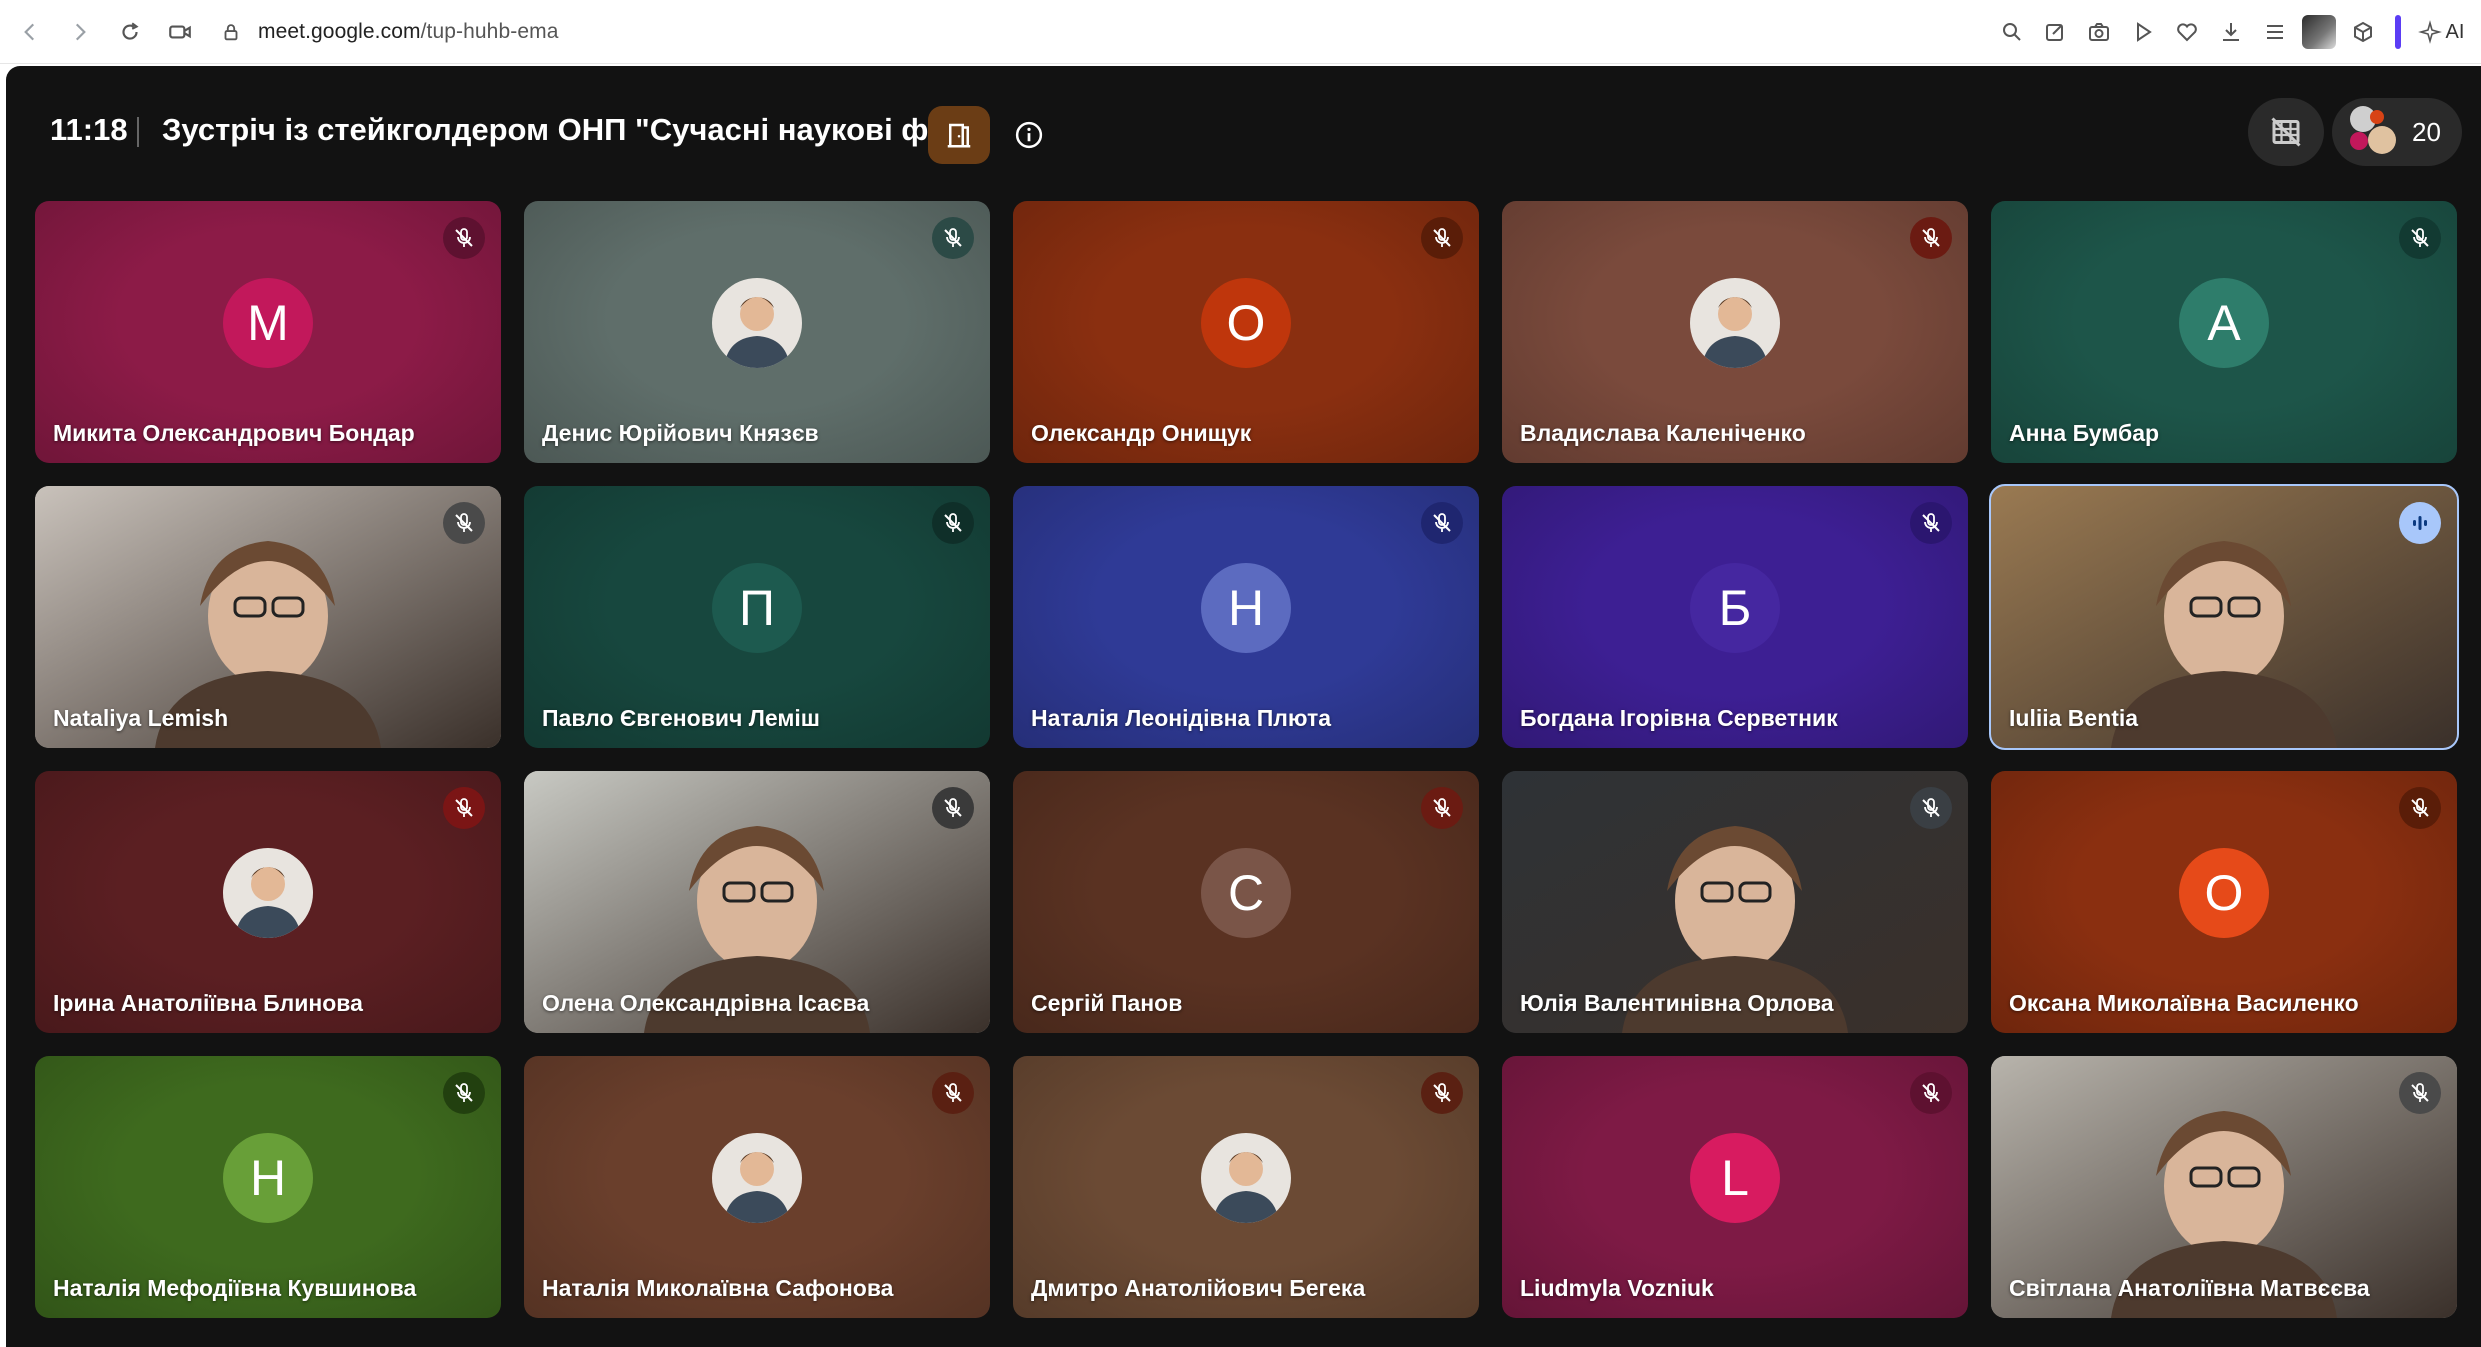 The image size is (2481, 1347). I want to click on participant-tile: Олена Олександрівна Ісаєва, so click(757, 902).